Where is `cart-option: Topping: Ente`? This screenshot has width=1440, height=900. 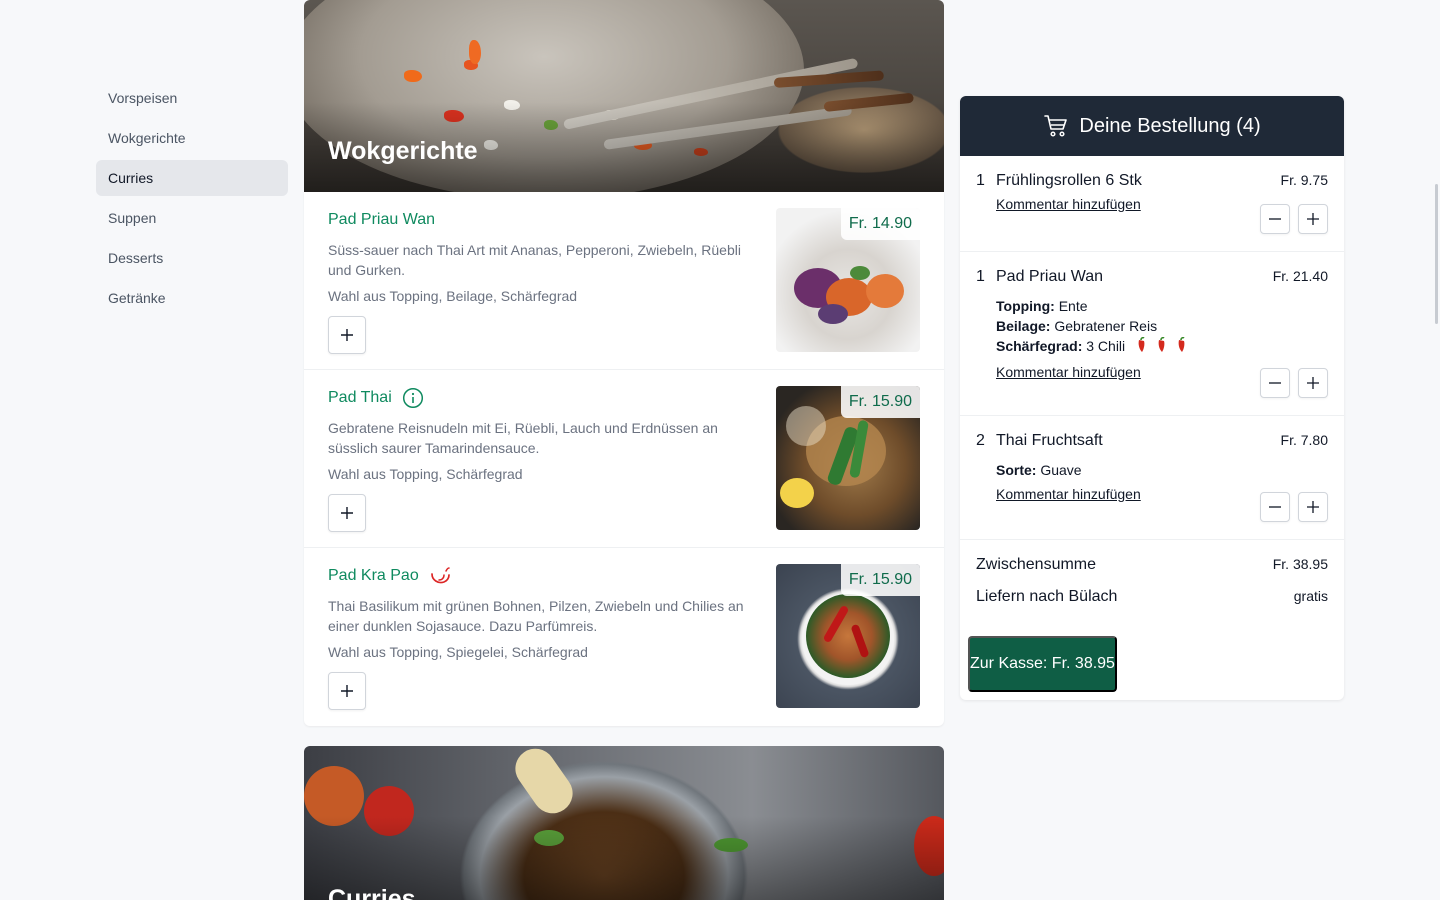
cart-option: Topping: Ente is located at coordinates (1162, 306).